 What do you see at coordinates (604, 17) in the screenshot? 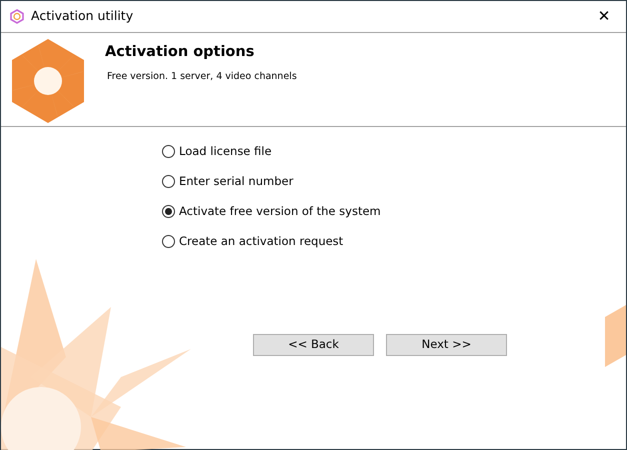
I see `close-button: ✕` at bounding box center [604, 17].